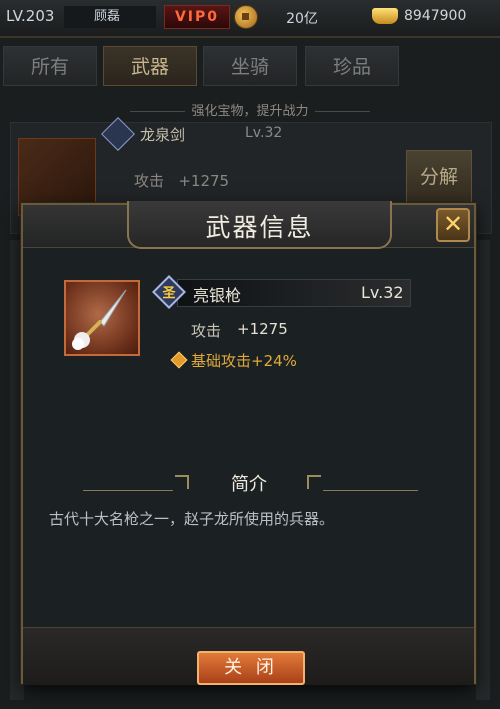  I want to click on list-background-right, so click(483, 470).